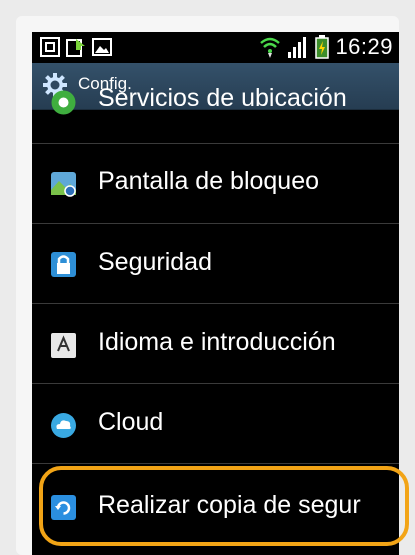 The width and height of the screenshot is (415, 555). I want to click on list-item-lock-screen: Pantalla de bloqueo, so click(215, 183).